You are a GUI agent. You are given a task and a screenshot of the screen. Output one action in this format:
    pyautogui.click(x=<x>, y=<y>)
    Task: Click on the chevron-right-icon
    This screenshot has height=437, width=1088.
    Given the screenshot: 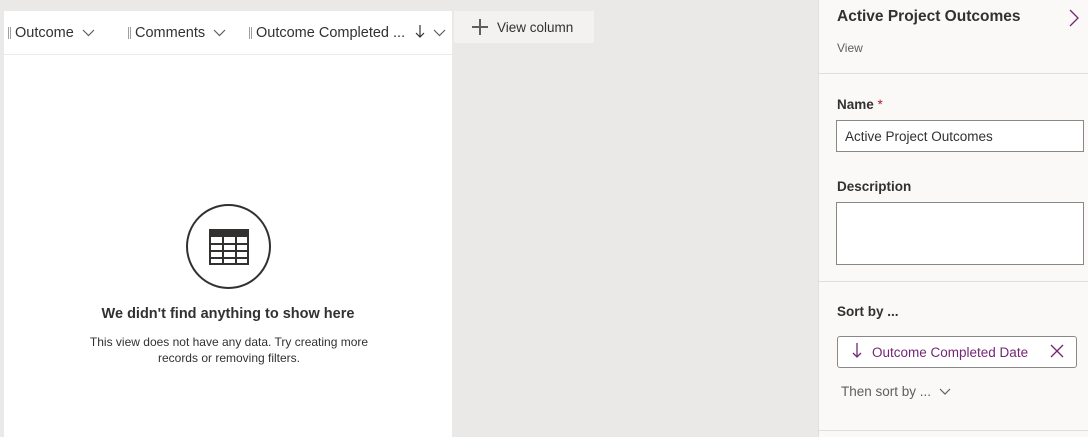 What is the action you would take?
    pyautogui.click(x=1074, y=18)
    